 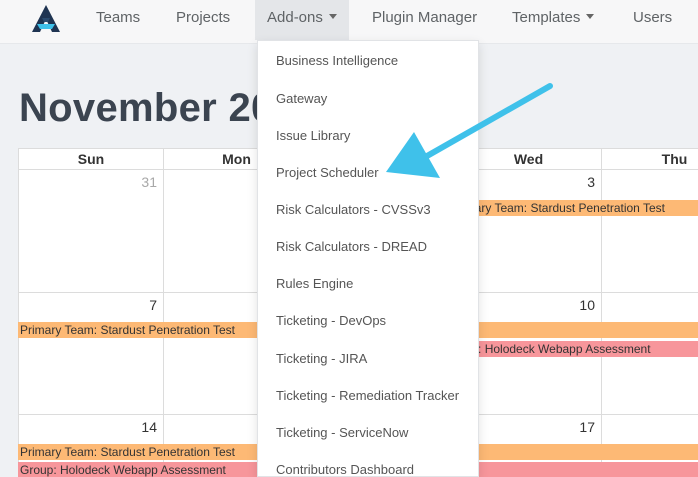 I want to click on menu-item-risk-calculators-dread: Risk Calculators - DREAD, so click(x=368, y=246).